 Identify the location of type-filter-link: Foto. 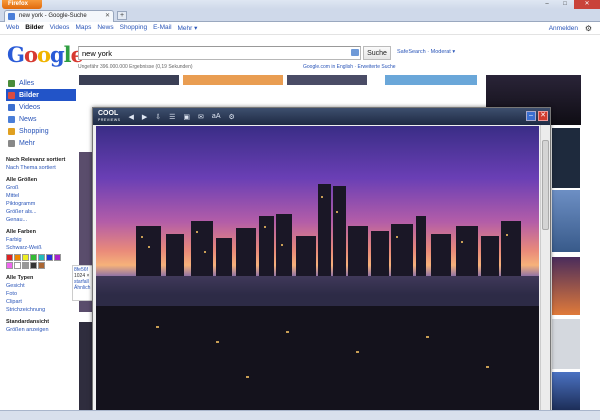
(41, 294).